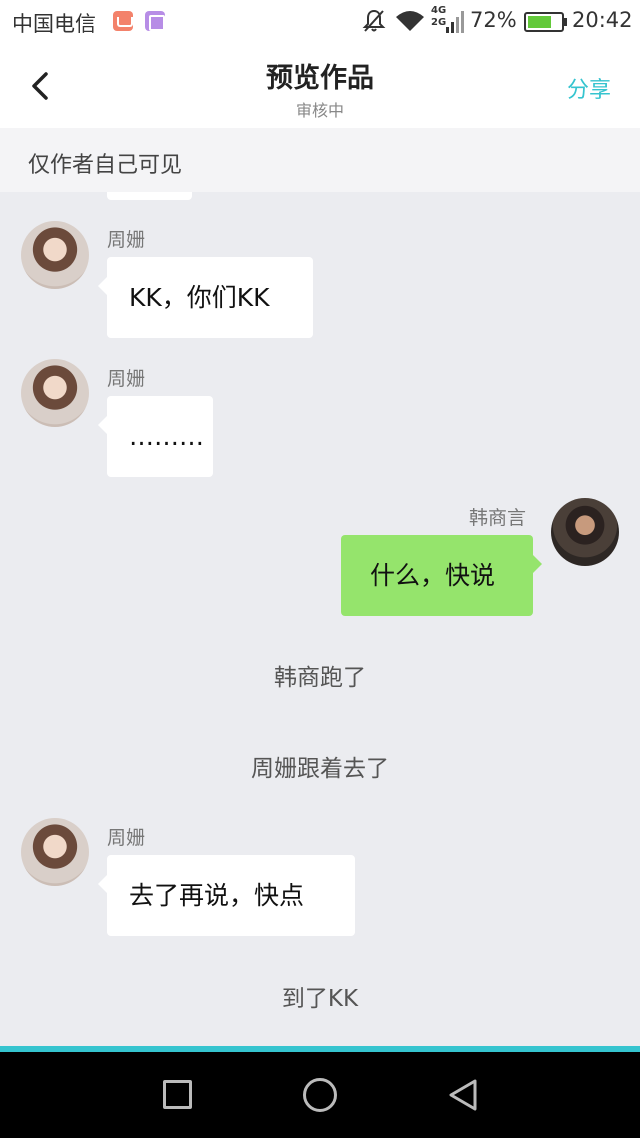  Describe the element at coordinates (105, 165) in the screenshot. I see `visibility-notice-text: 仅作者自己可见` at that location.